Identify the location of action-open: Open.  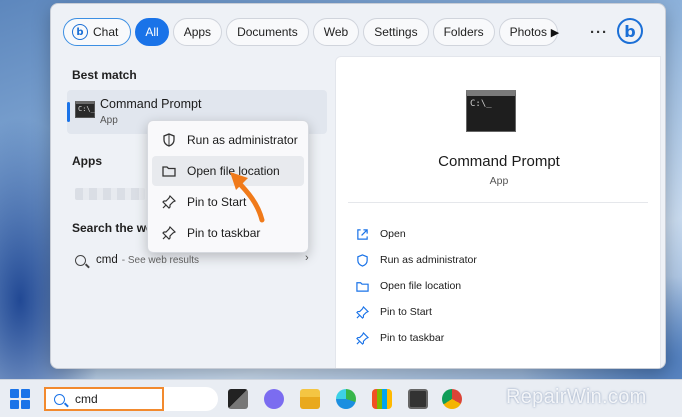
(416, 234).